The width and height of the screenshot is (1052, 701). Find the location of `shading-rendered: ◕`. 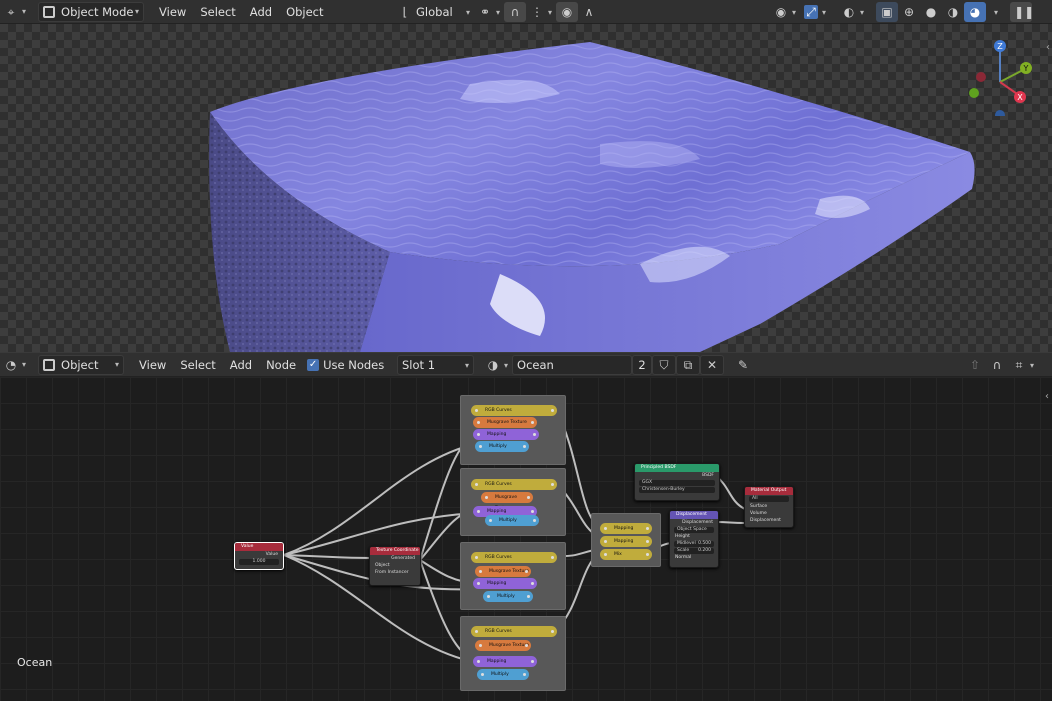

shading-rendered: ◕ is located at coordinates (975, 12).